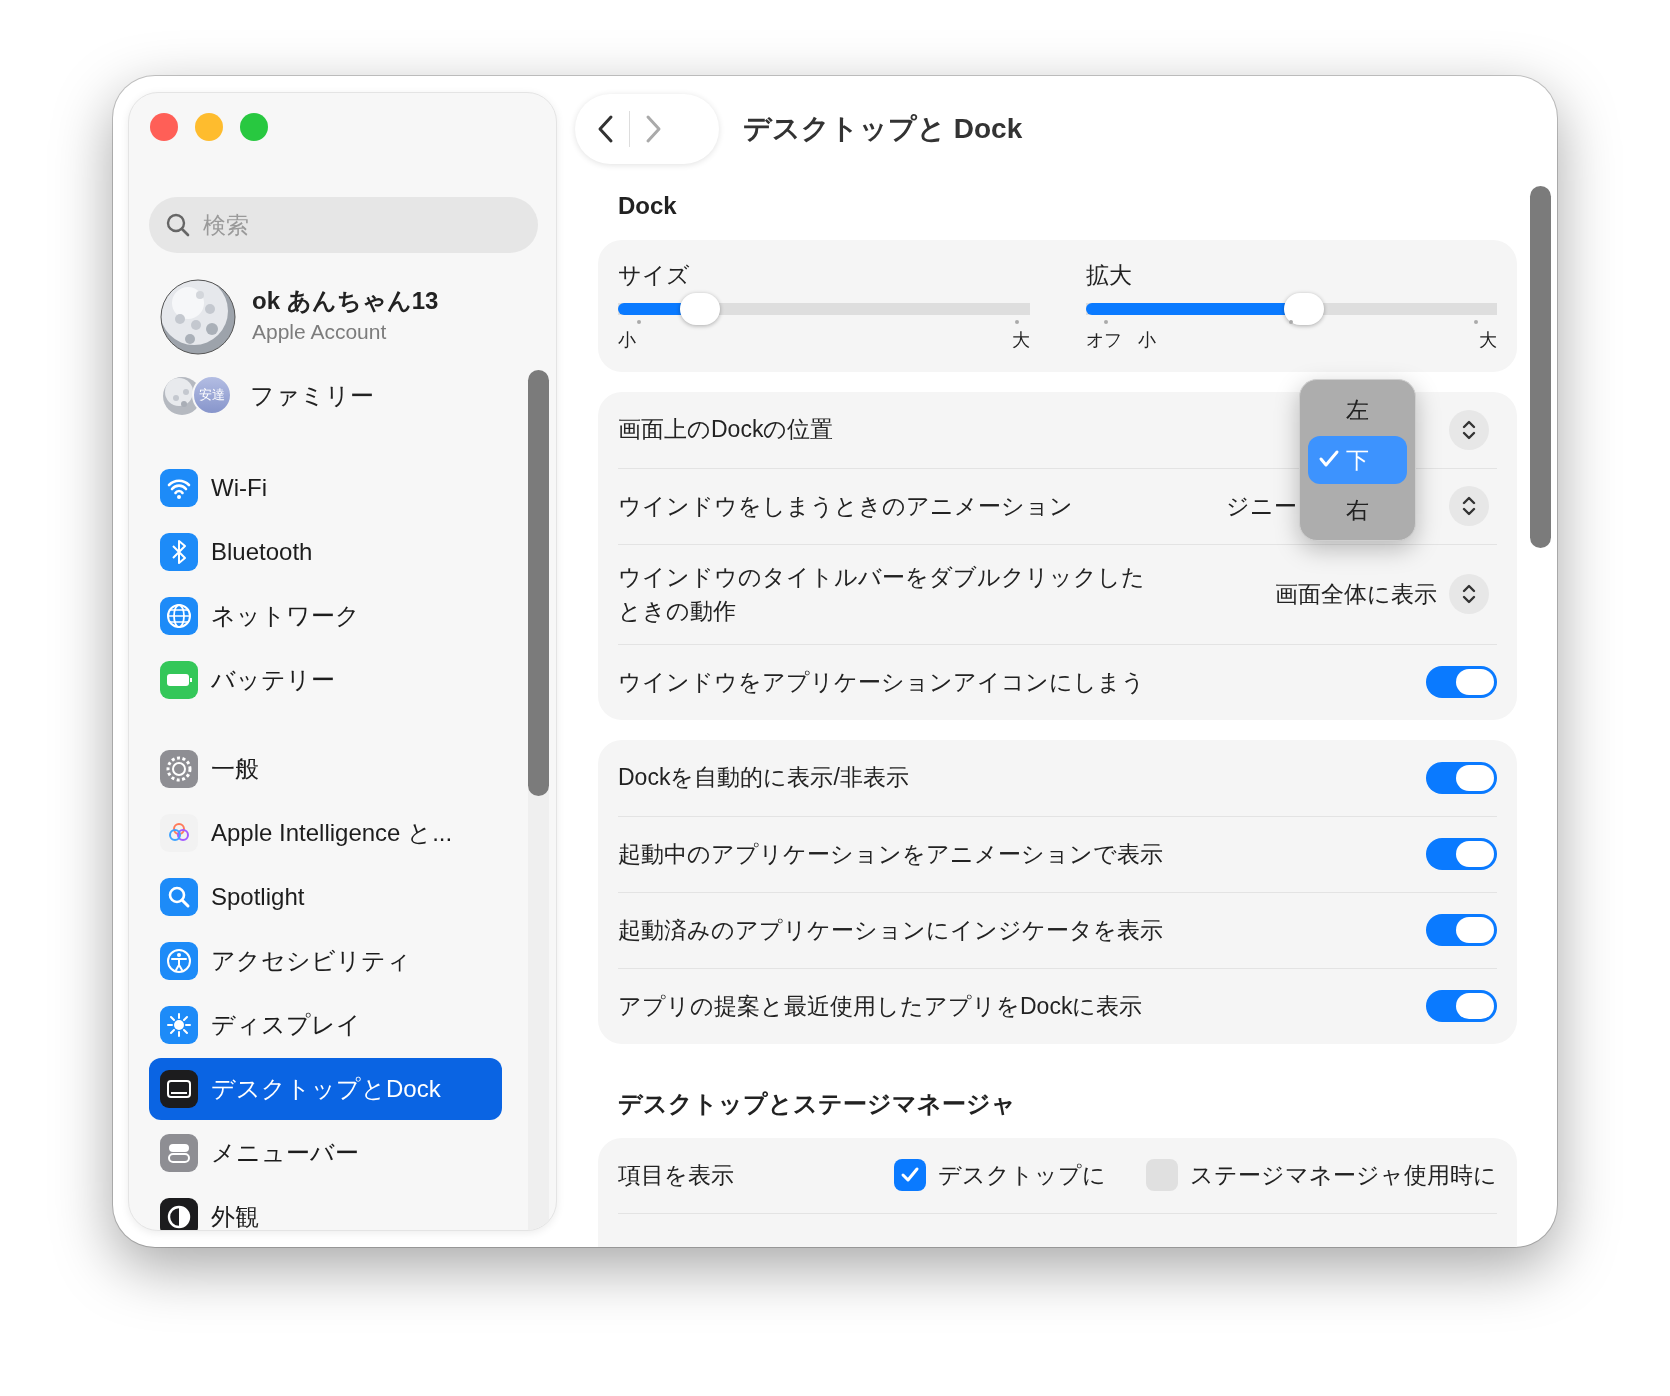 The width and height of the screenshot is (1670, 1396). Describe the element at coordinates (1103, 340) in the screenshot. I see `tick-label: オフ` at that location.